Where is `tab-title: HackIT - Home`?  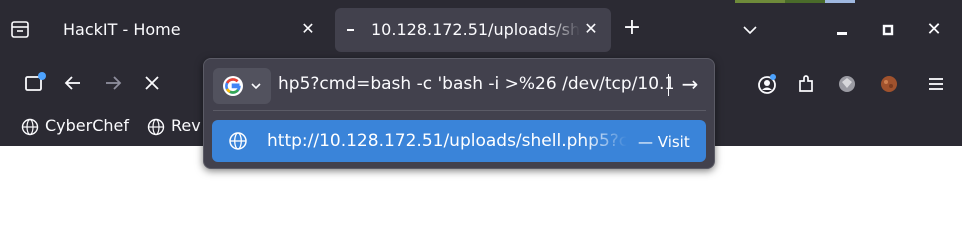
tab-title: HackIT - Home is located at coordinates (122, 29).